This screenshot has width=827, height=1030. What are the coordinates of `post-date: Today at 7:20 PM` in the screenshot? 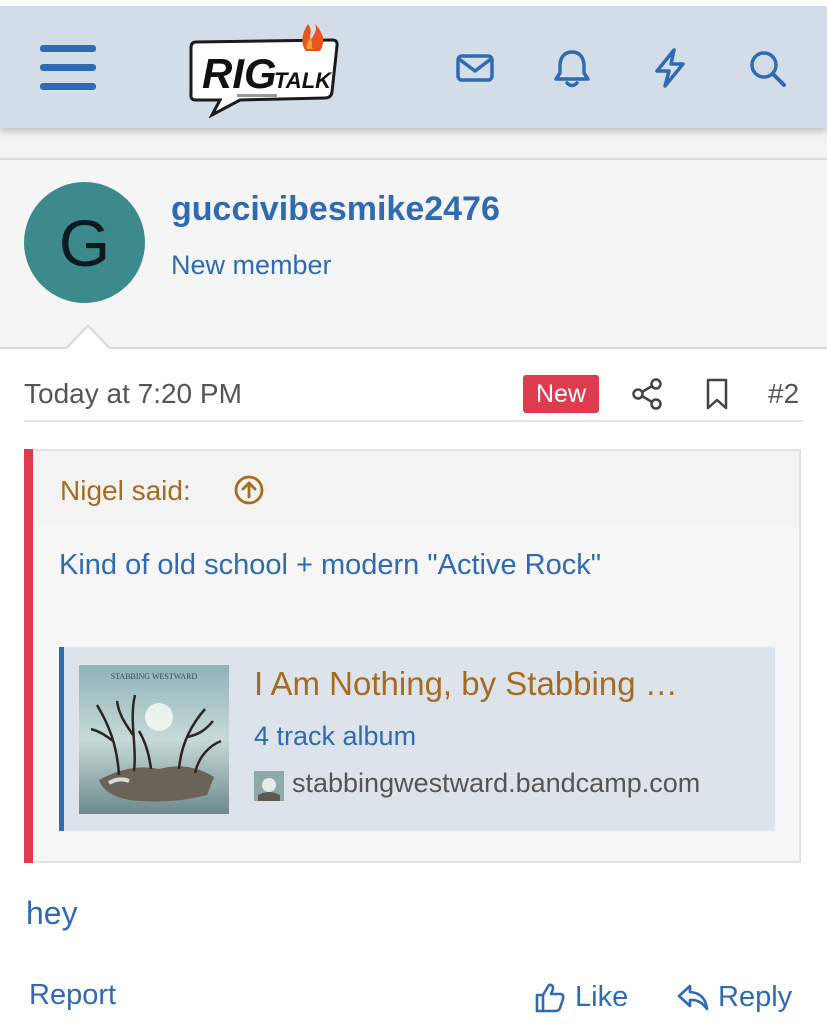 It's located at (133, 394).